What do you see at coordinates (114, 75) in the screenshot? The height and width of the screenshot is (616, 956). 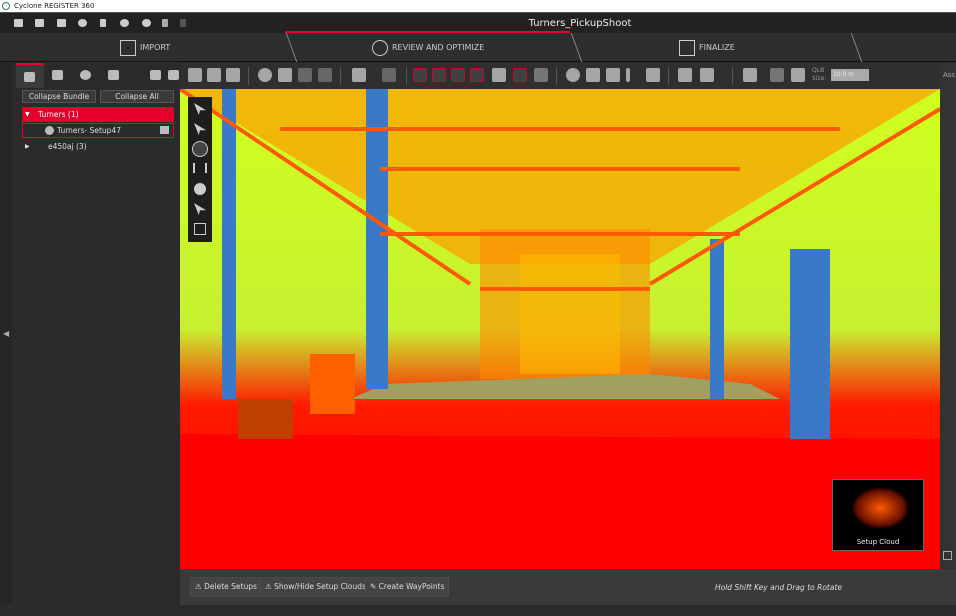 I see `tab-puzzle` at bounding box center [114, 75].